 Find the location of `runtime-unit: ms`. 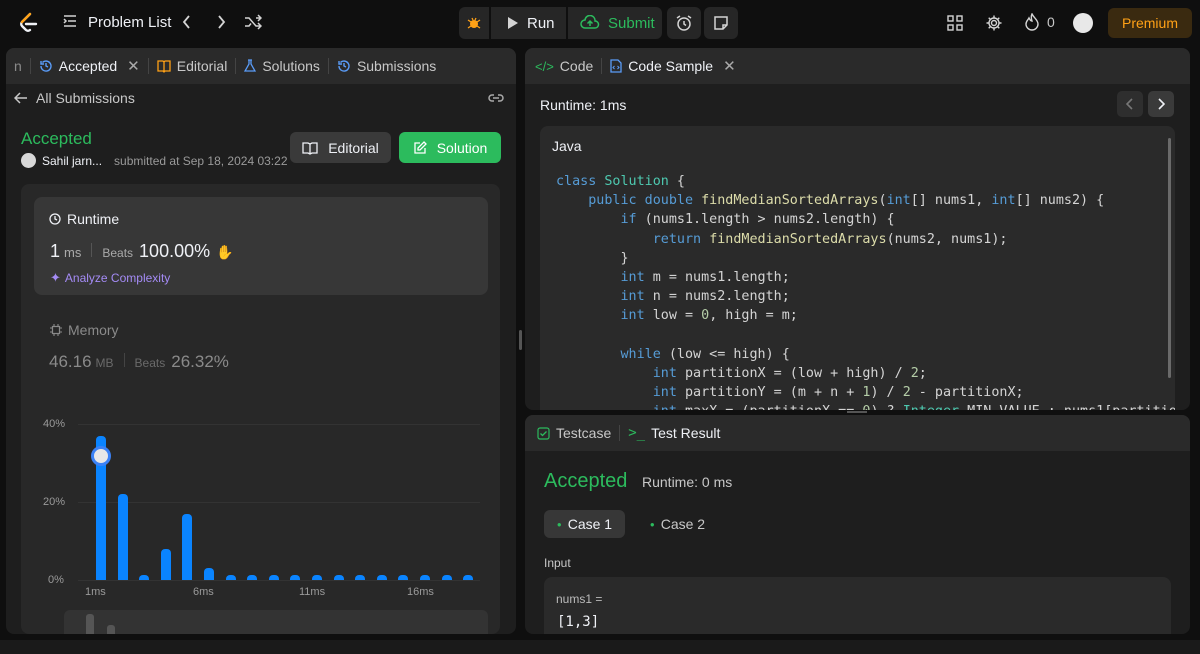

runtime-unit: ms is located at coordinates (73, 252).